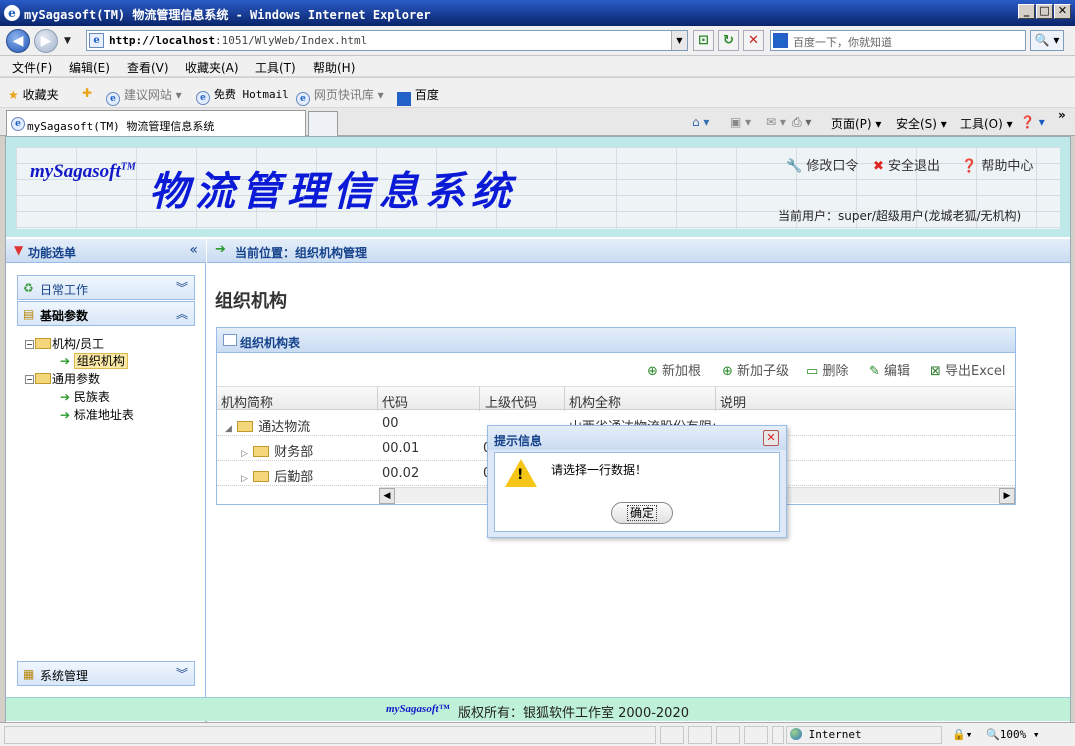 The image size is (1075, 746). Describe the element at coordinates (1062, 115) in the screenshot. I see `more-commands-icon: »` at that location.